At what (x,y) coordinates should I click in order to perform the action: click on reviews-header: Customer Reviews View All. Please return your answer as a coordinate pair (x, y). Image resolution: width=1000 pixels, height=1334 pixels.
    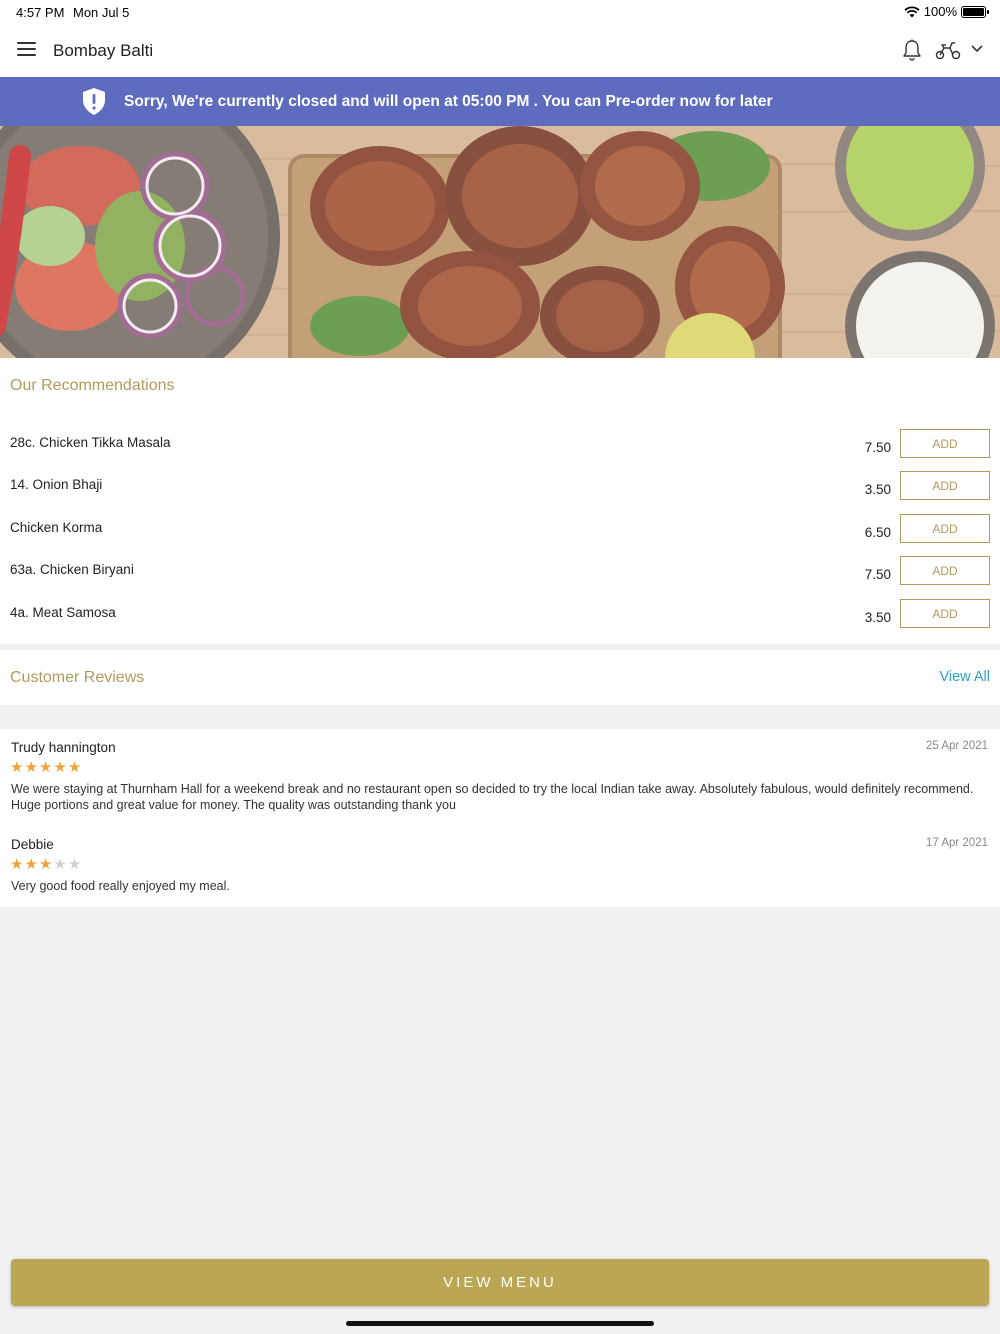
    Looking at the image, I should click on (500, 677).